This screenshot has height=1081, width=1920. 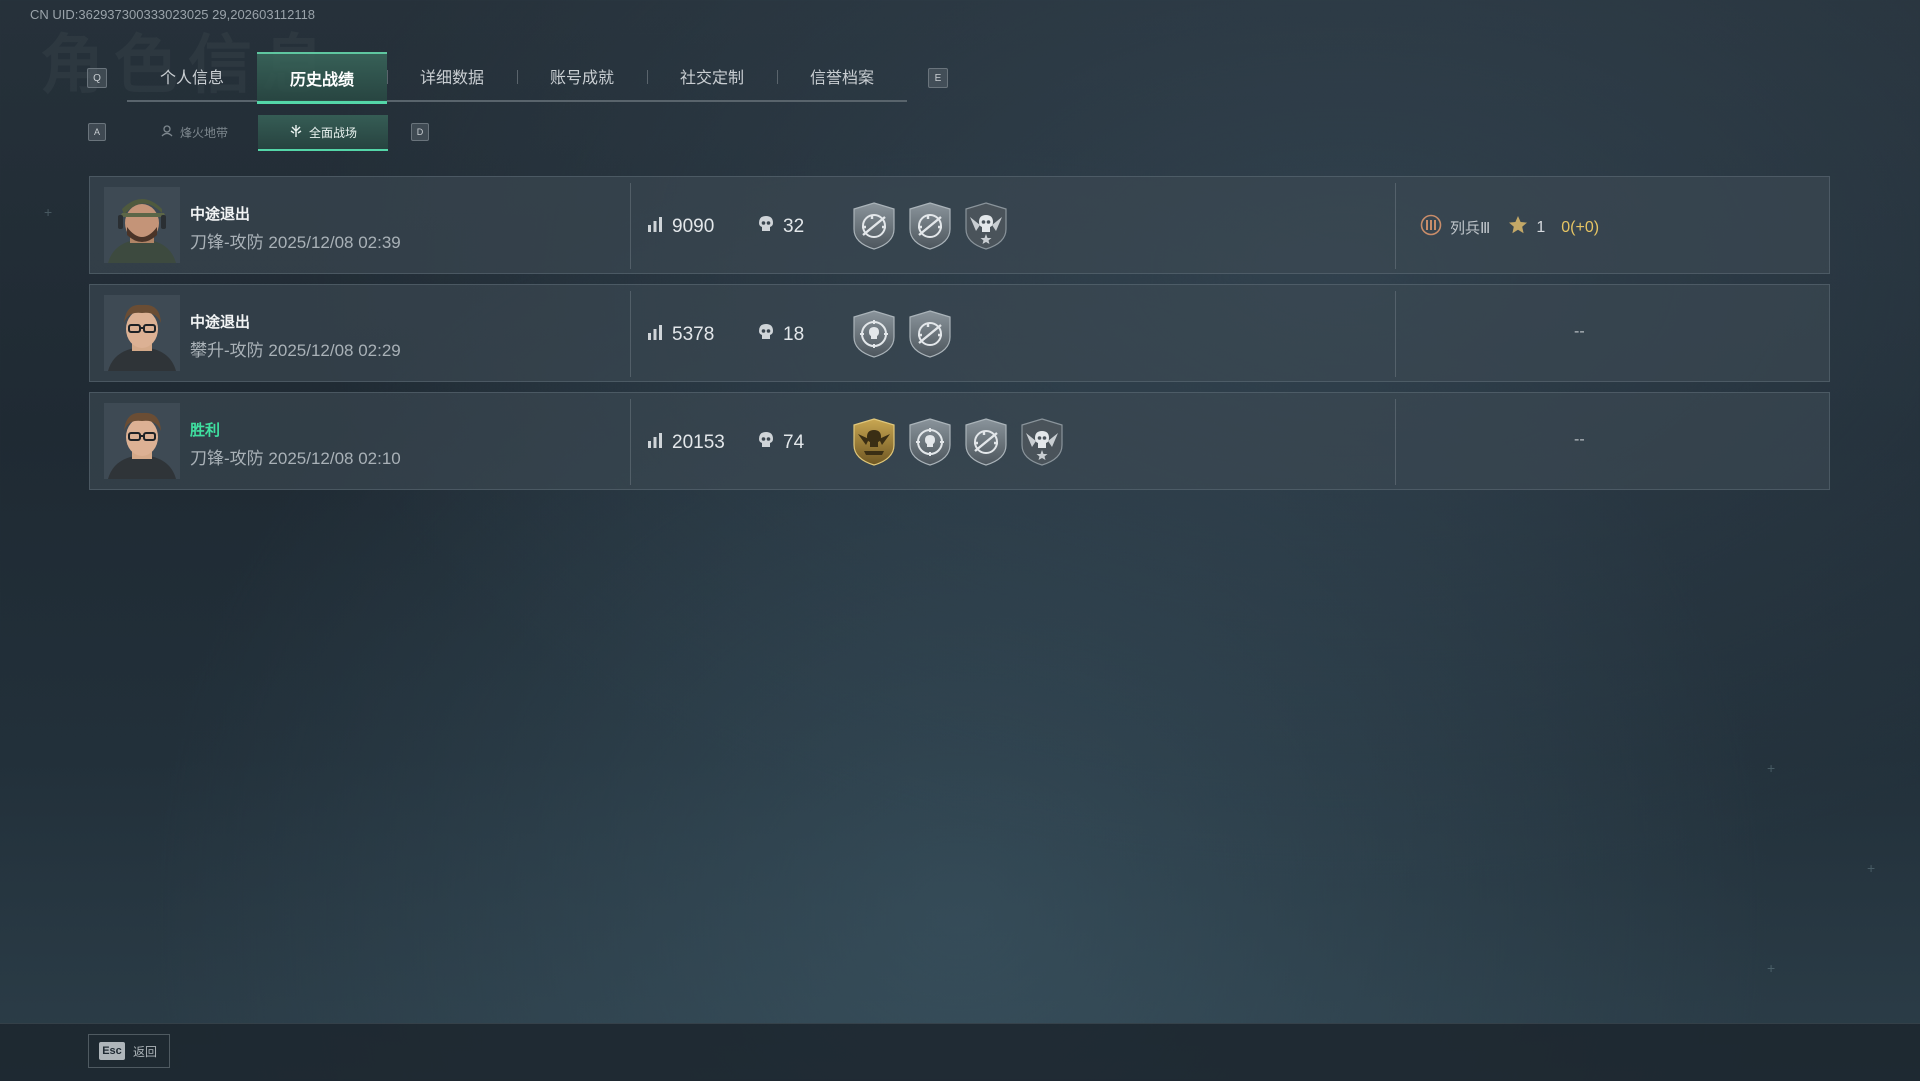 What do you see at coordinates (112, 1051) in the screenshot?
I see `esc-key-hint: Esc` at bounding box center [112, 1051].